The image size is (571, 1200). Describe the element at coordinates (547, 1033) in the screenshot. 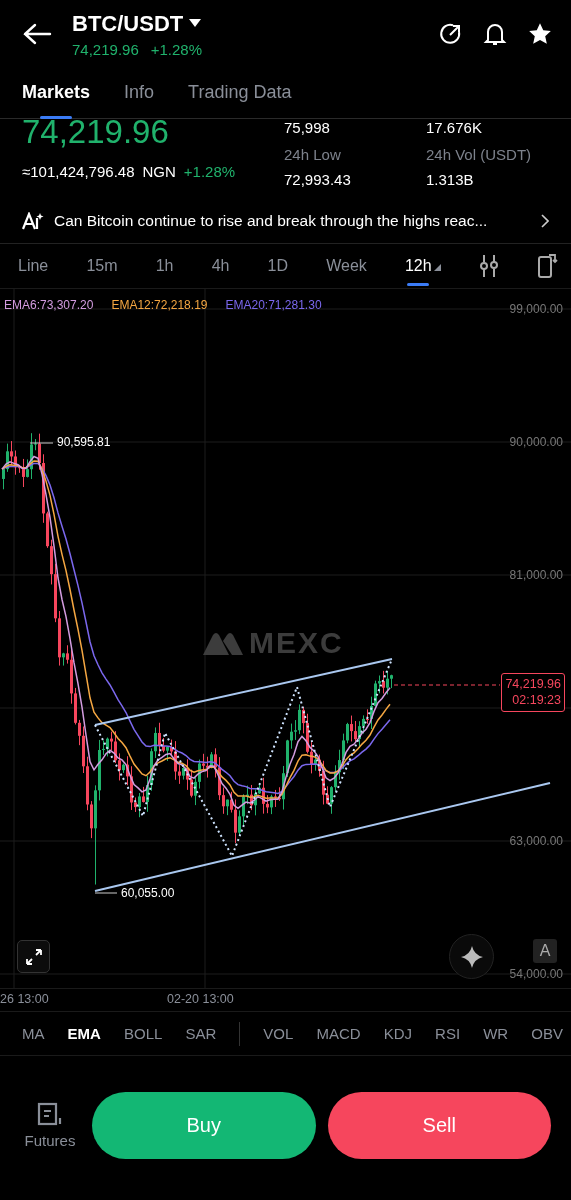

I see `indicator-tab: OBV` at that location.